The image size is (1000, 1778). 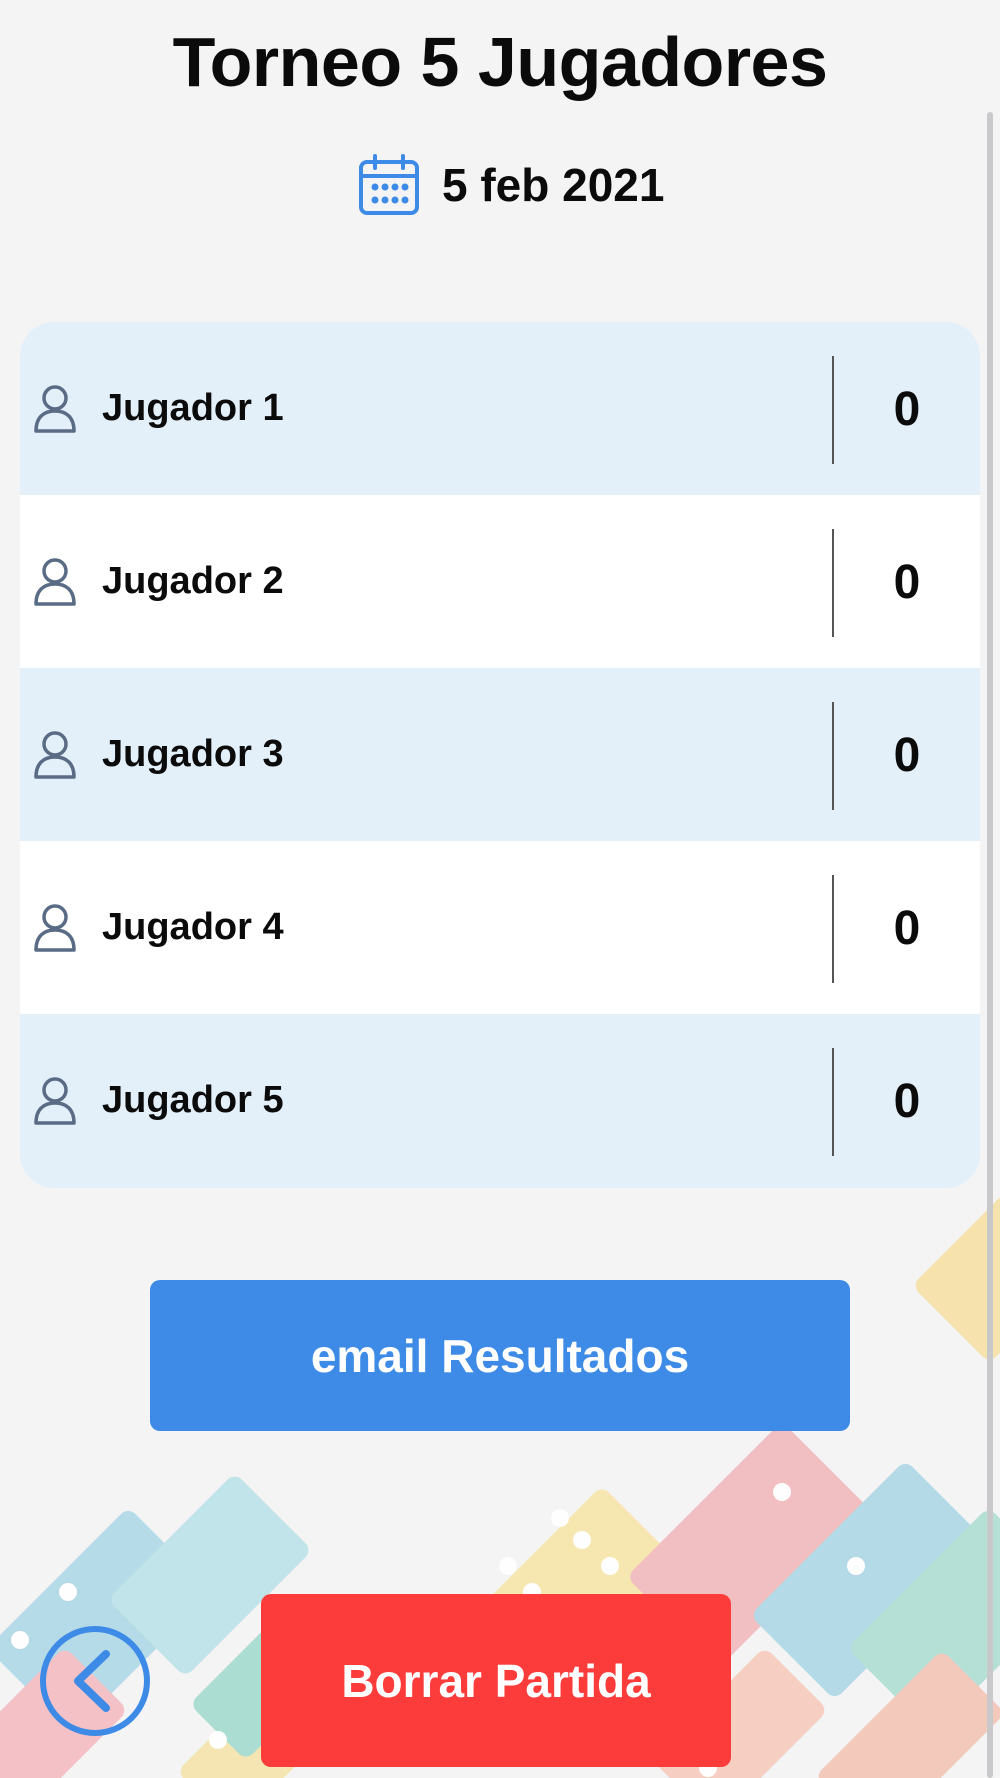 What do you see at coordinates (193, 1100) in the screenshot?
I see `player-name: Jugador 5` at bounding box center [193, 1100].